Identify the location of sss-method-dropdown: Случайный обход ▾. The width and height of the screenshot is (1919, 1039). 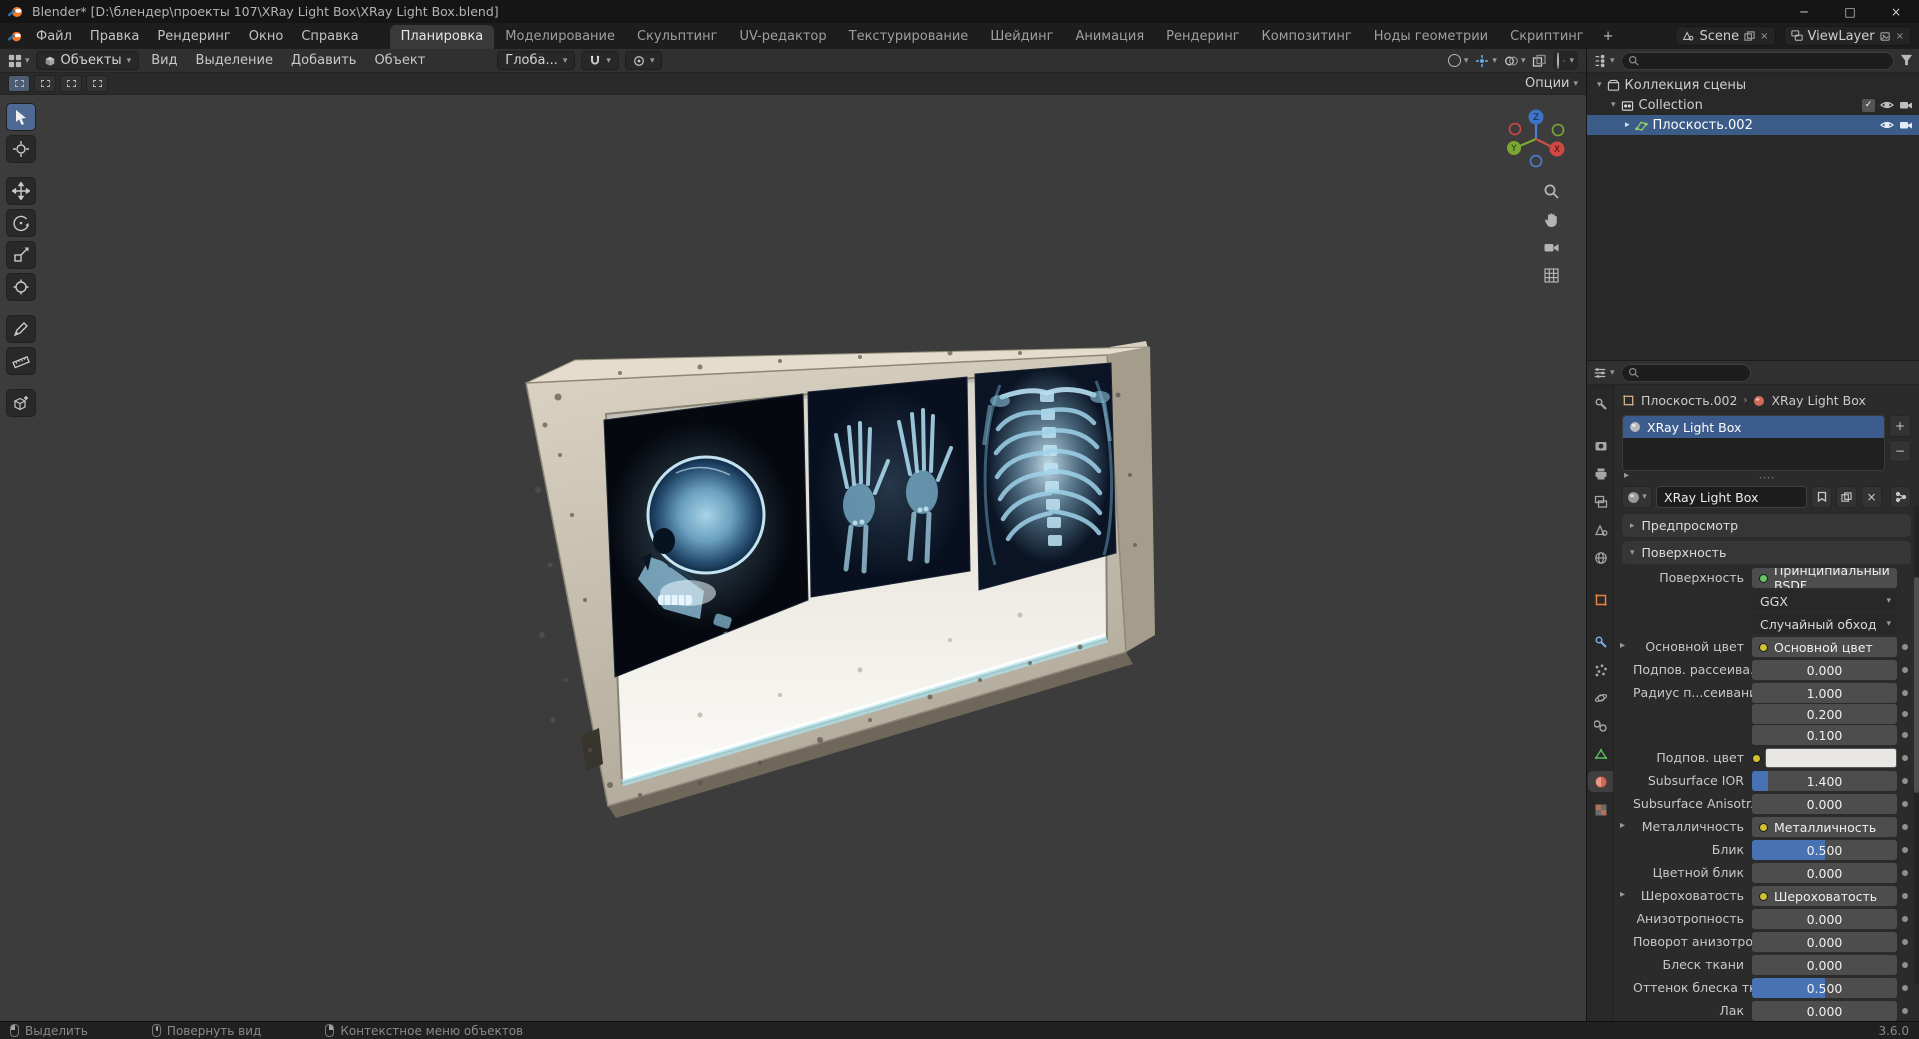
(1824, 624).